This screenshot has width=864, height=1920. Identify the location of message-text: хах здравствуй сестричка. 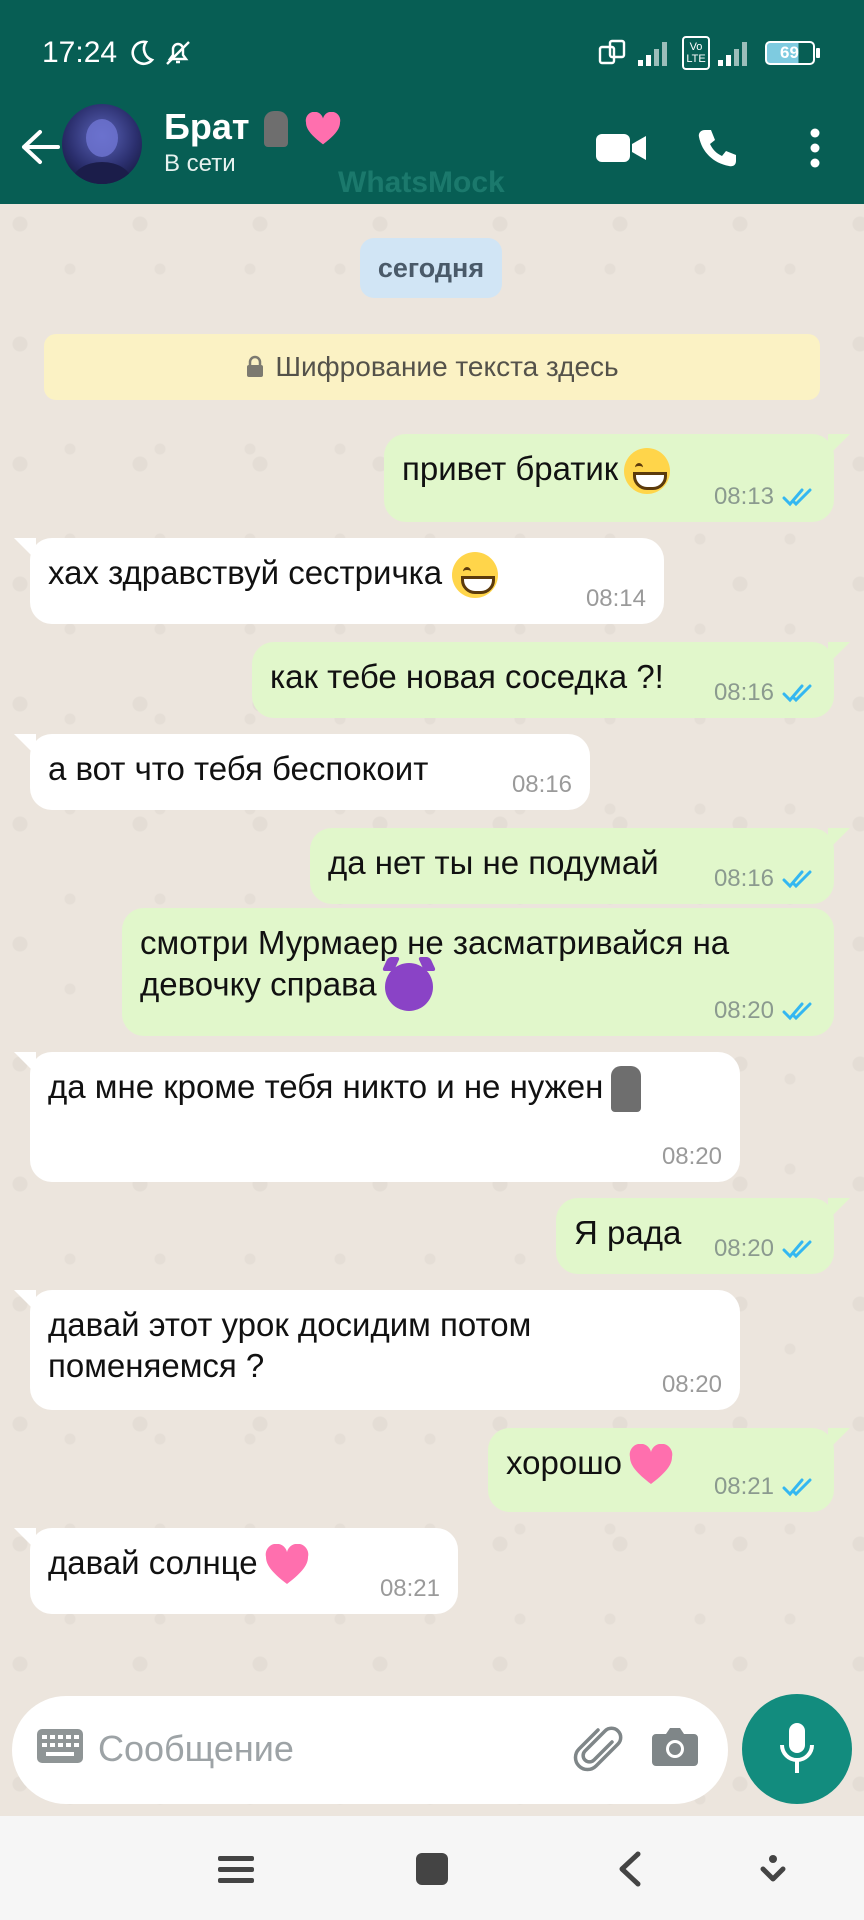
(347, 575).